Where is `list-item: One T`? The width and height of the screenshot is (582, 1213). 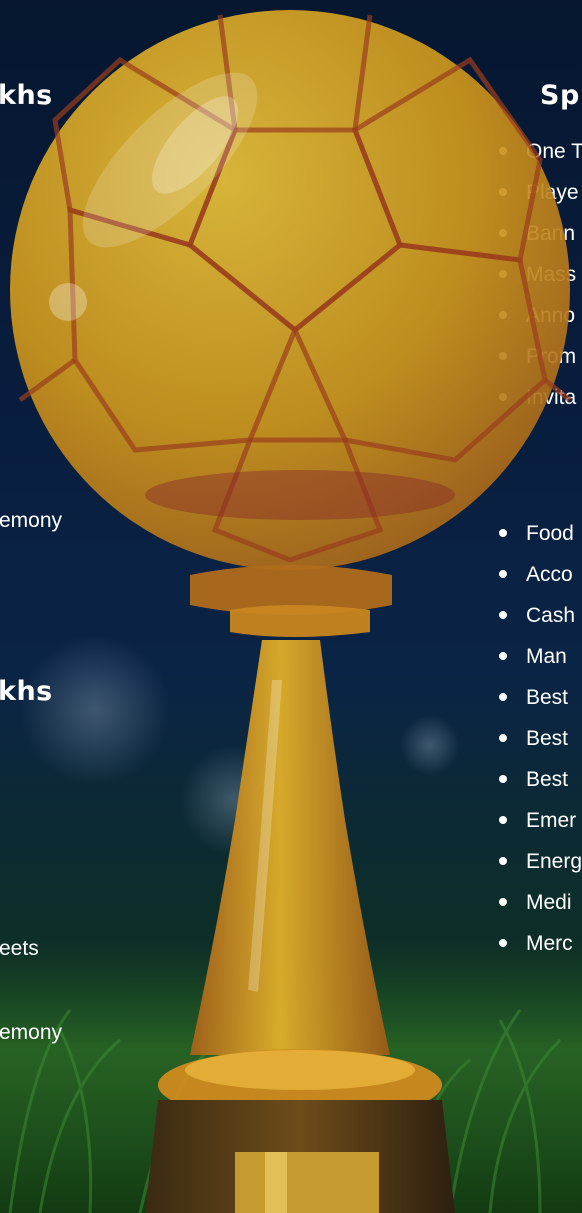
list-item: One T is located at coordinates (540, 161).